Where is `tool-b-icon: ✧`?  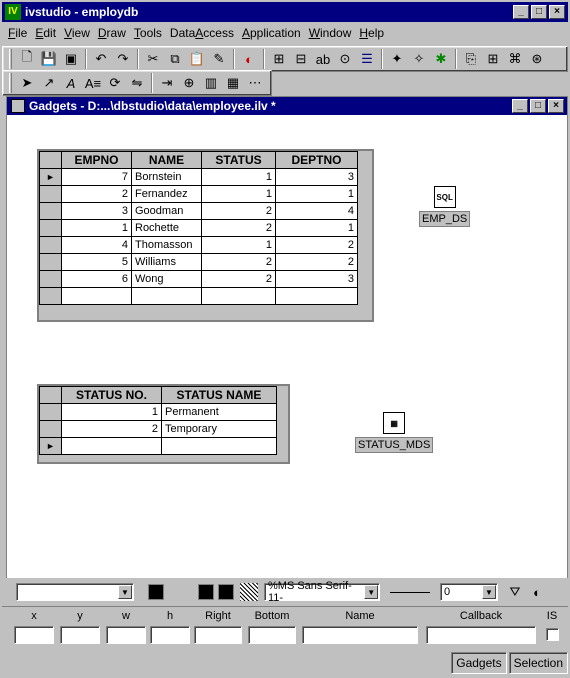 tool-b-icon: ✧ is located at coordinates (419, 59).